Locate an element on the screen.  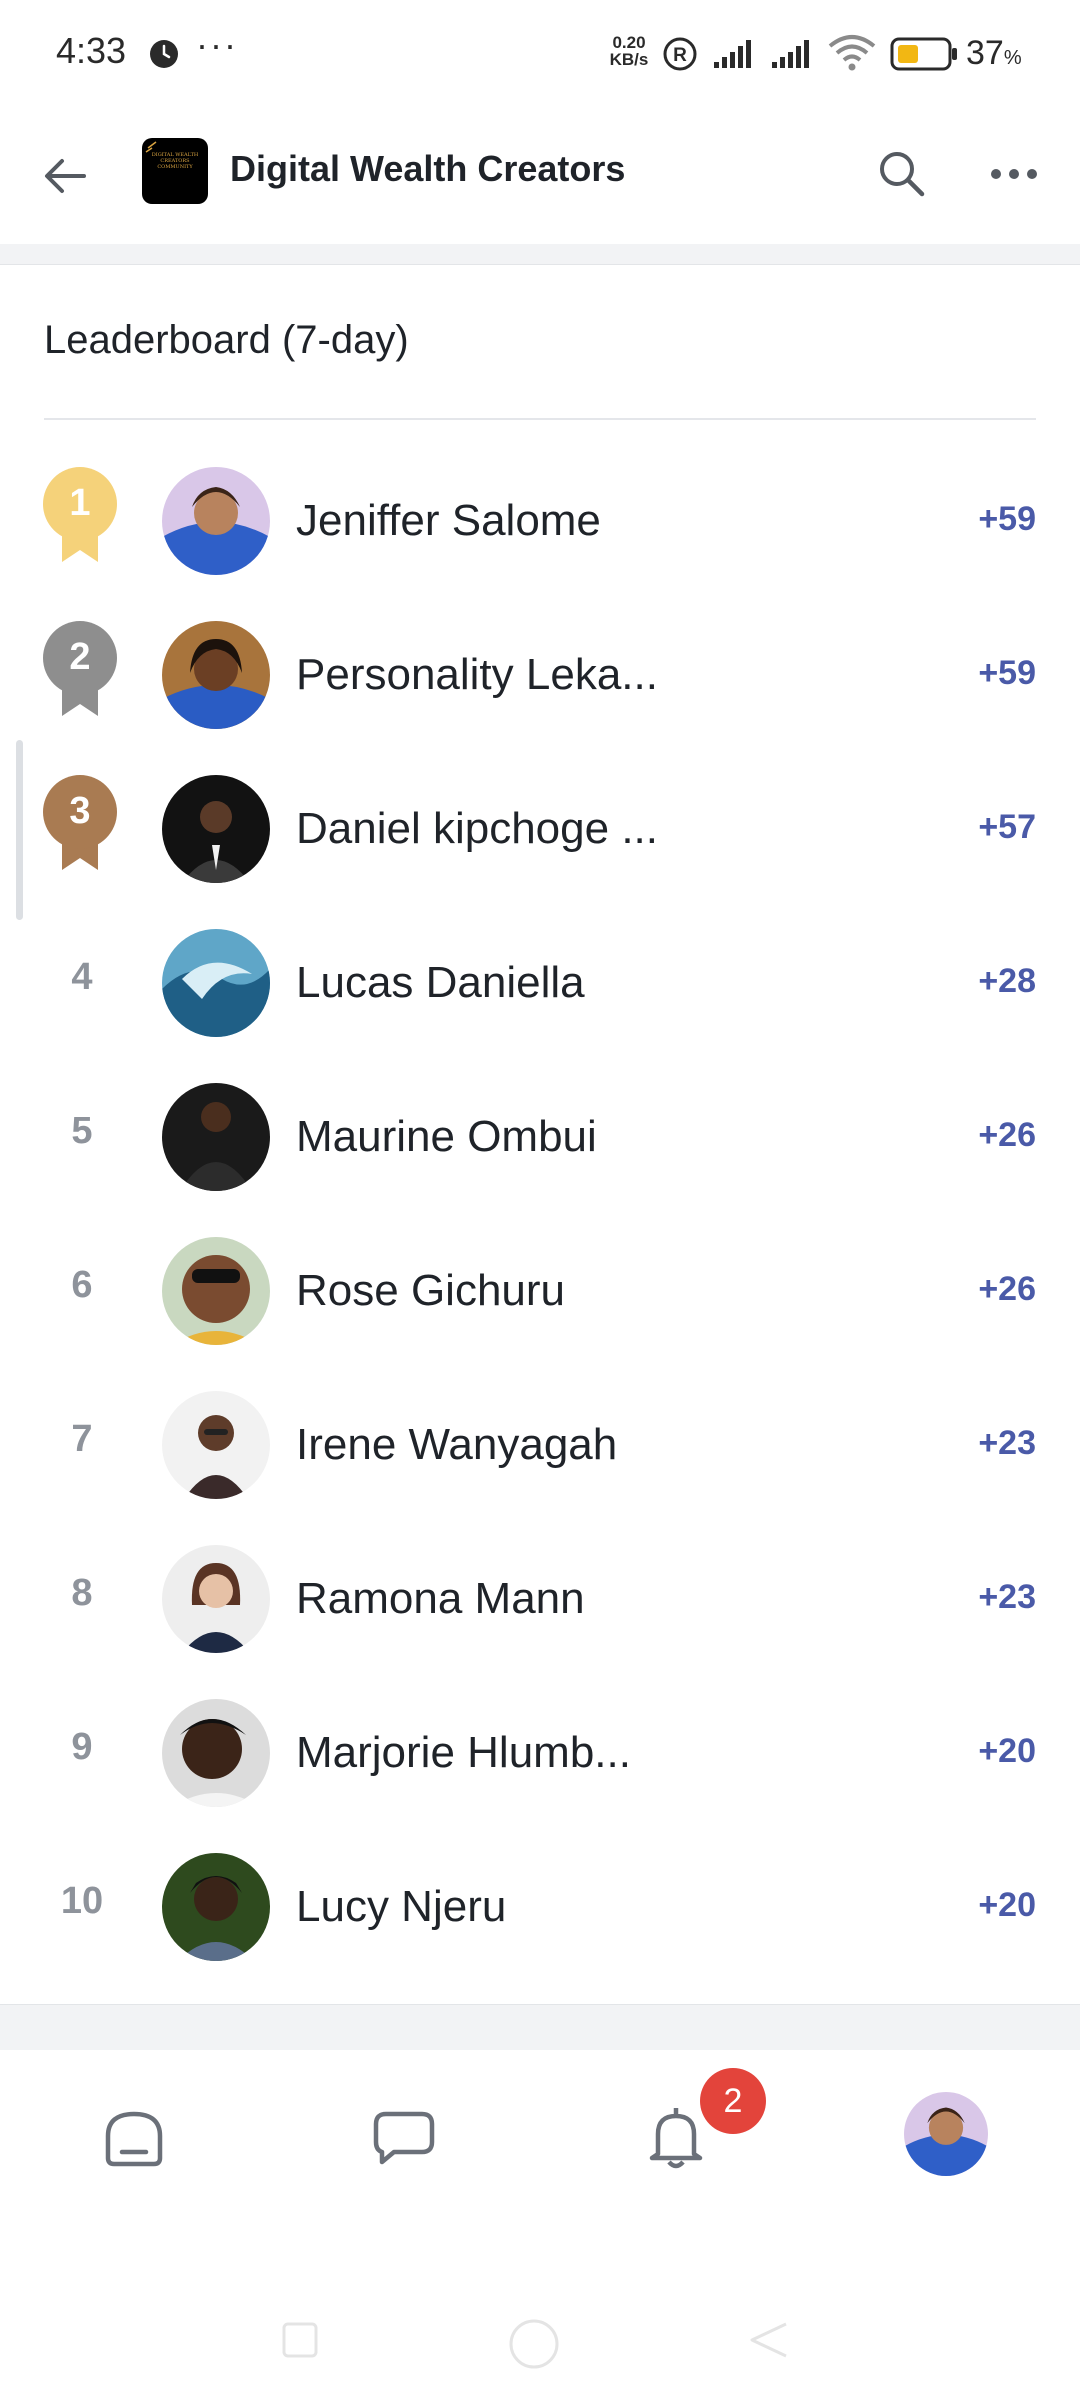
battery-icon is located at coordinates (923, 54).